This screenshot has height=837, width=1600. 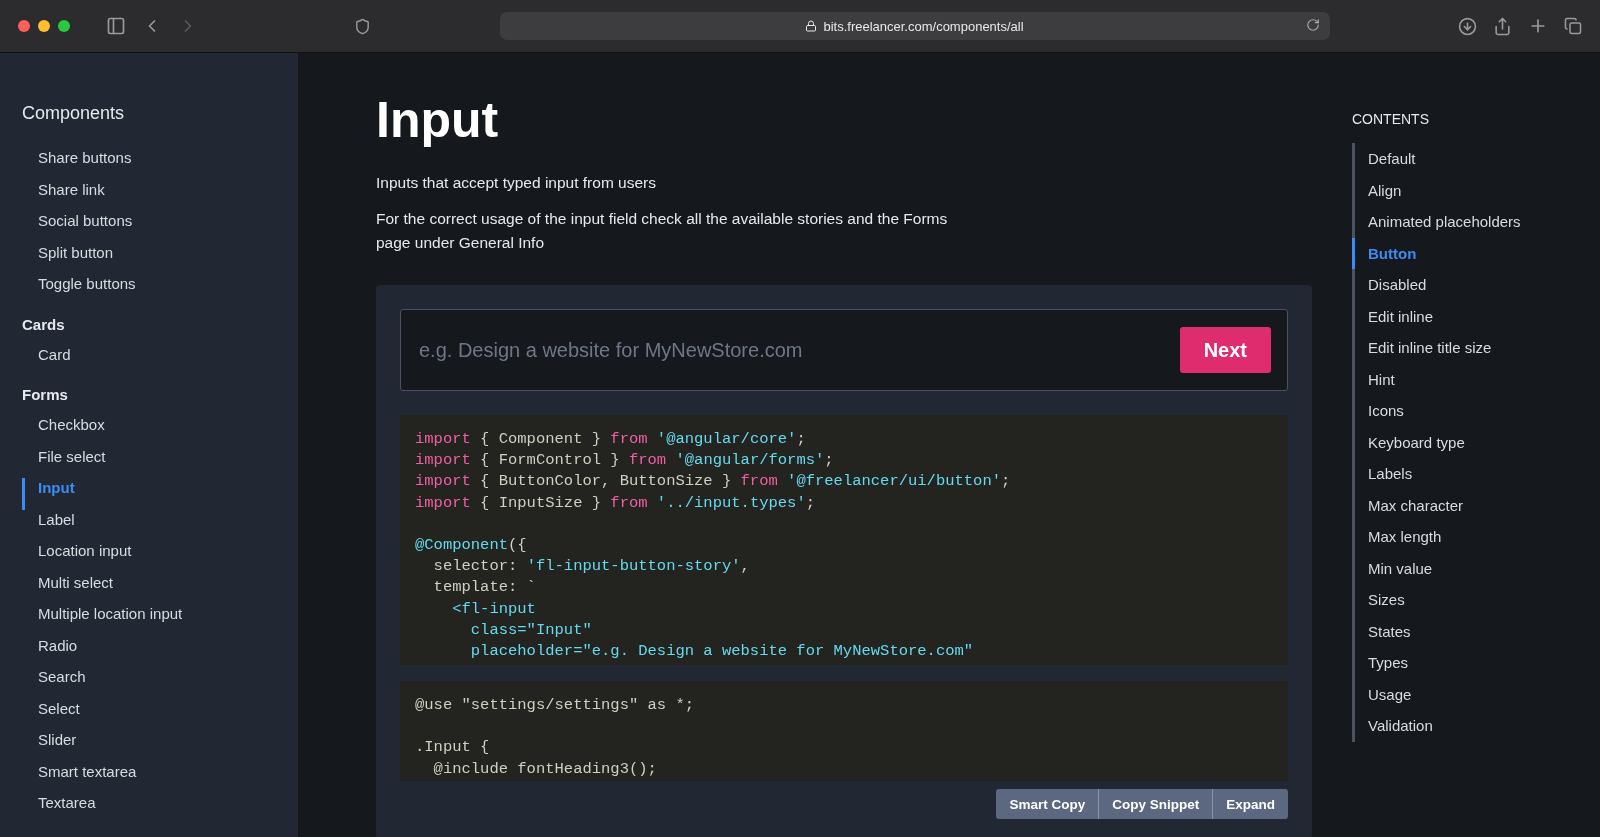 I want to click on sidebar-item: Multiple location input, so click(x=160, y=620).